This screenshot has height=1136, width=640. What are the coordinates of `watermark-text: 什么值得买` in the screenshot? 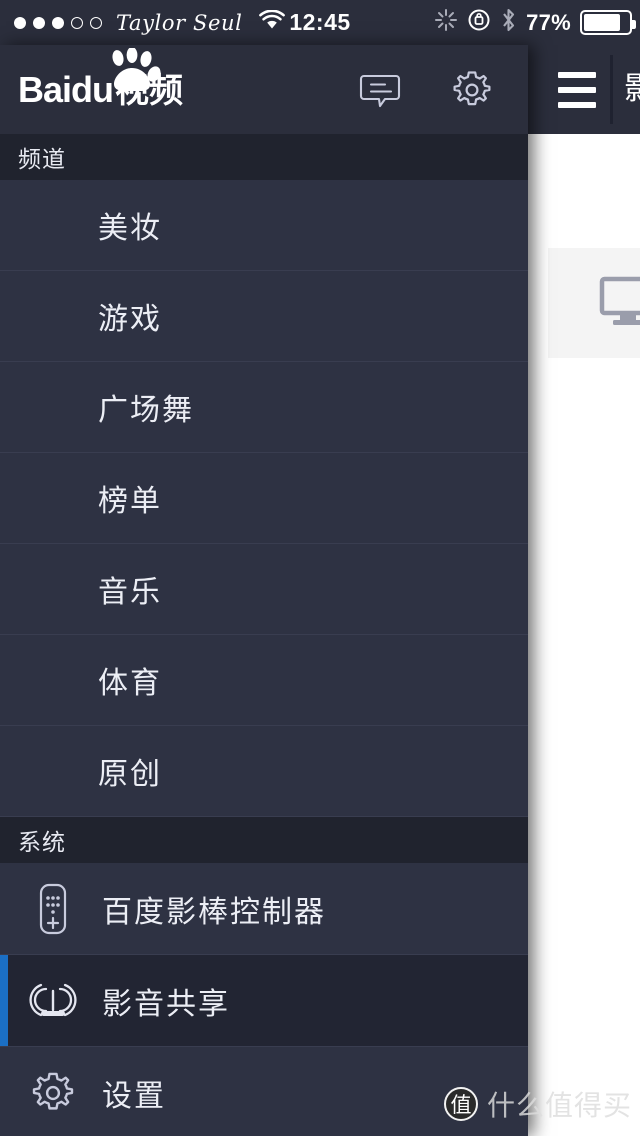 It's located at (559, 1105).